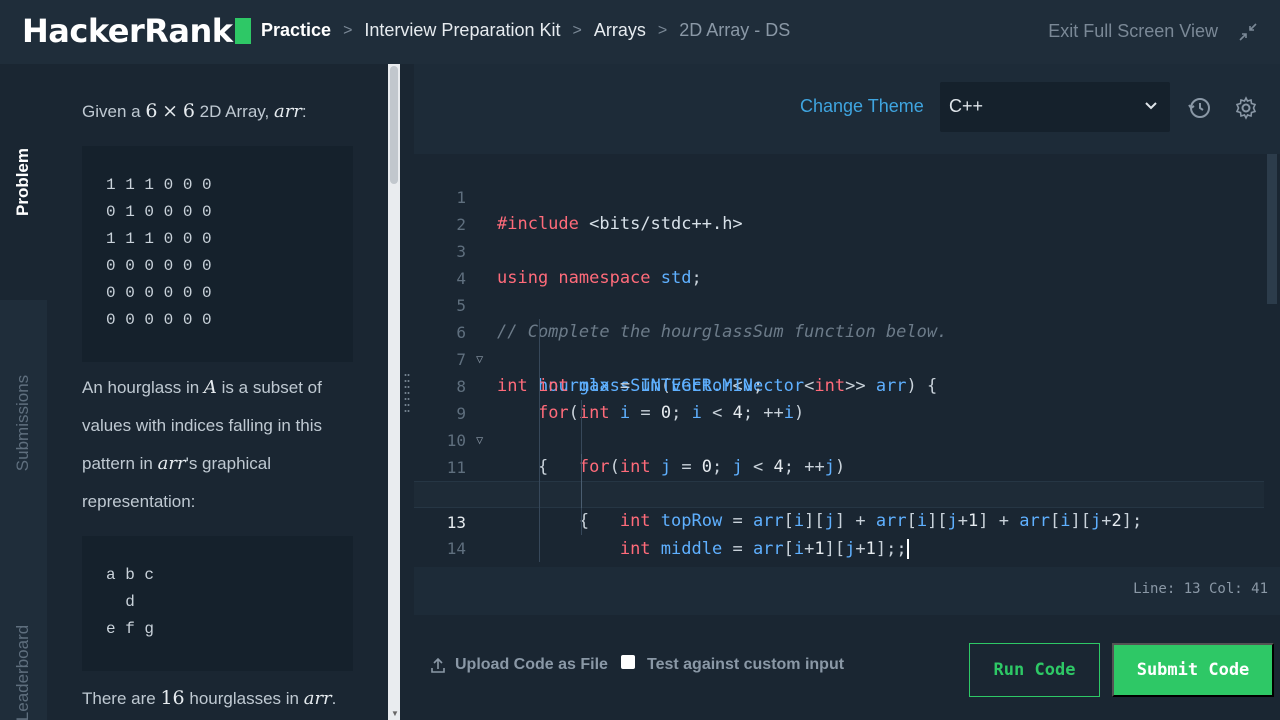  Describe the element at coordinates (242, 31) in the screenshot. I see `logo-mark` at that location.